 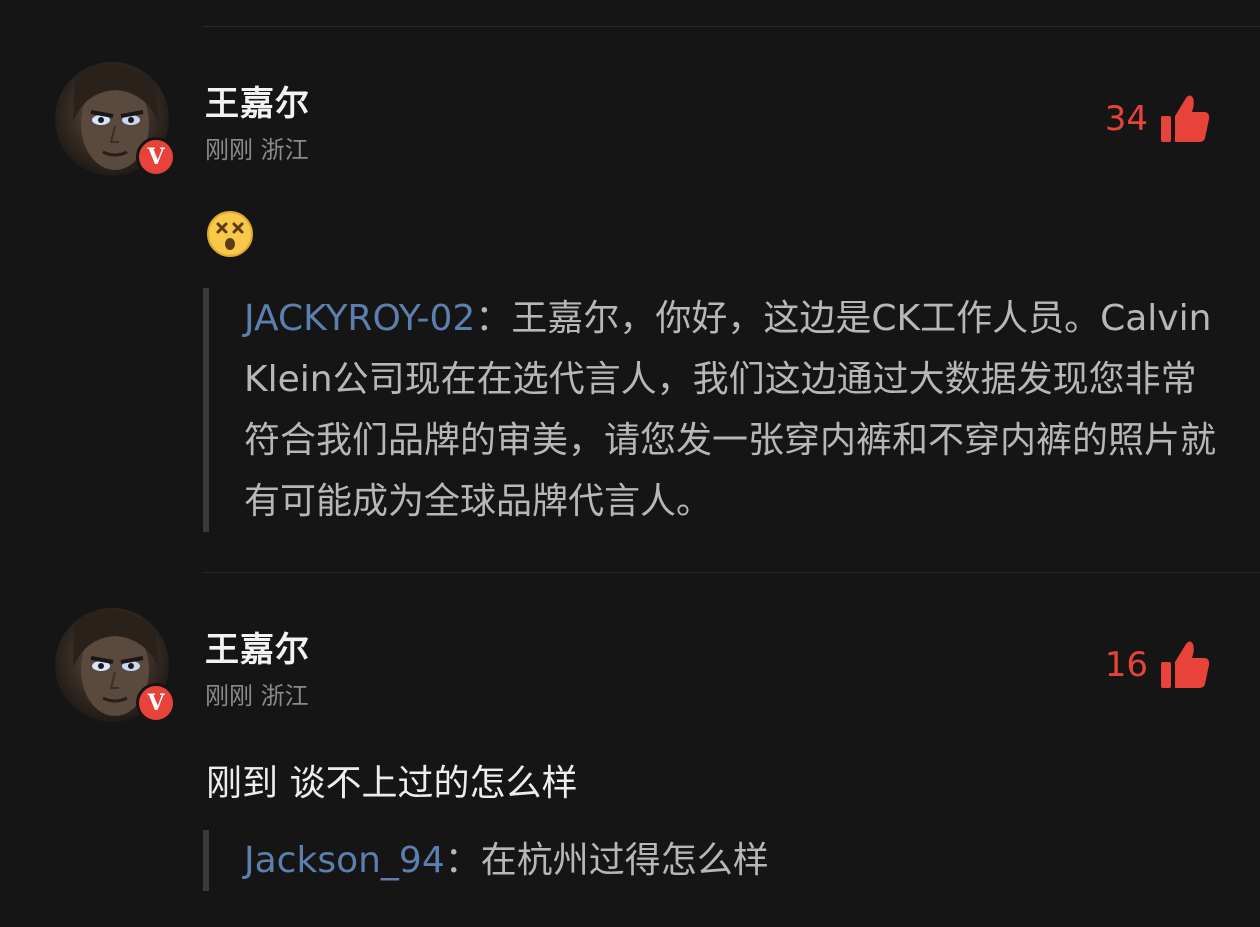 I want to click on quoted-comment: Jackson_94：在杭州过得怎么样, so click(x=713, y=860).